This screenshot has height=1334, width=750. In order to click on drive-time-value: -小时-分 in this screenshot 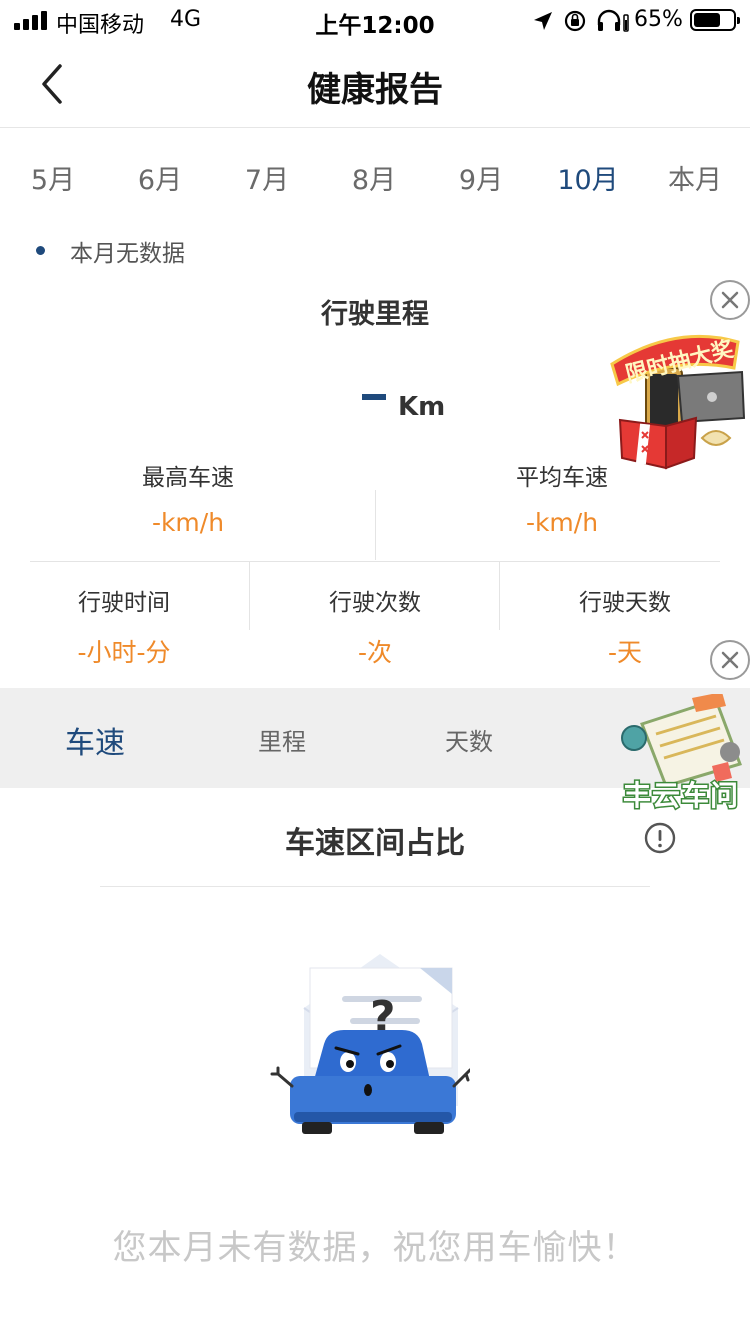, I will do `click(124, 652)`.